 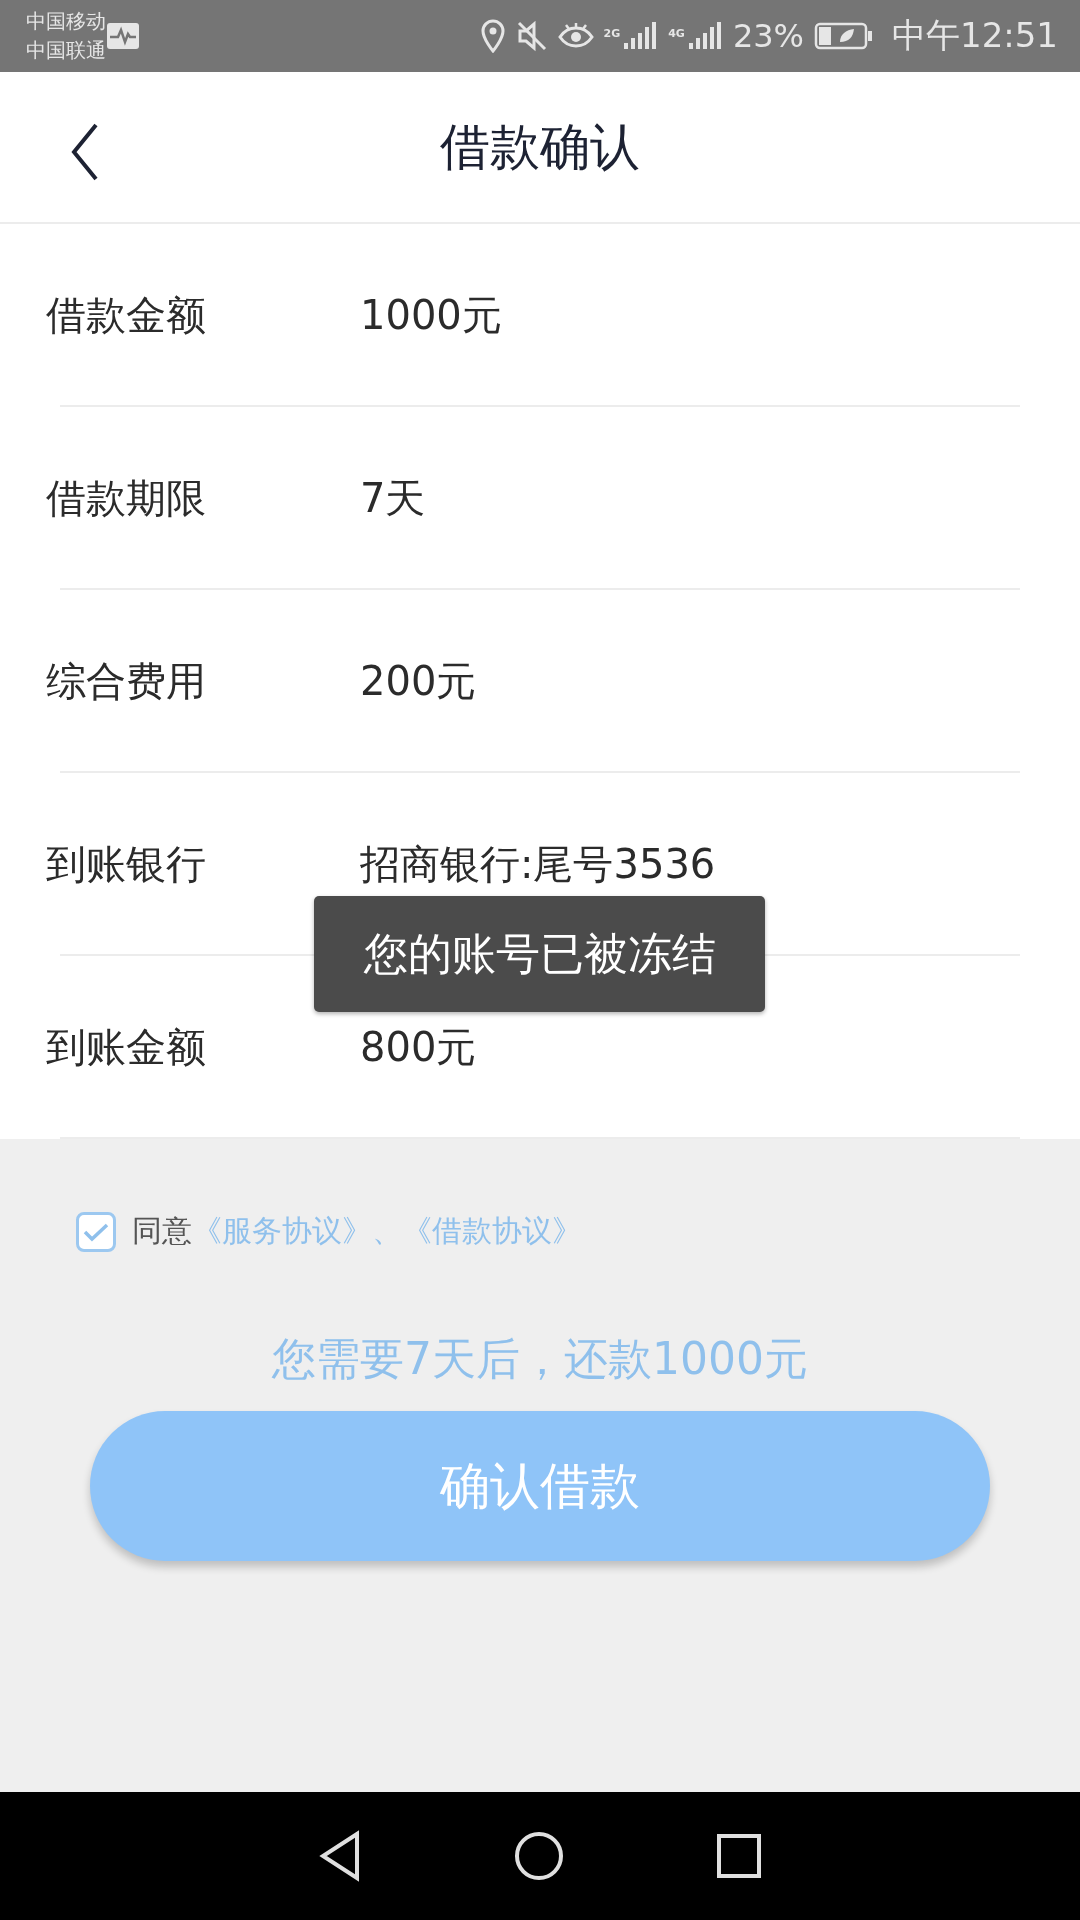 What do you see at coordinates (575, 36) in the screenshot?
I see `eye-icon` at bounding box center [575, 36].